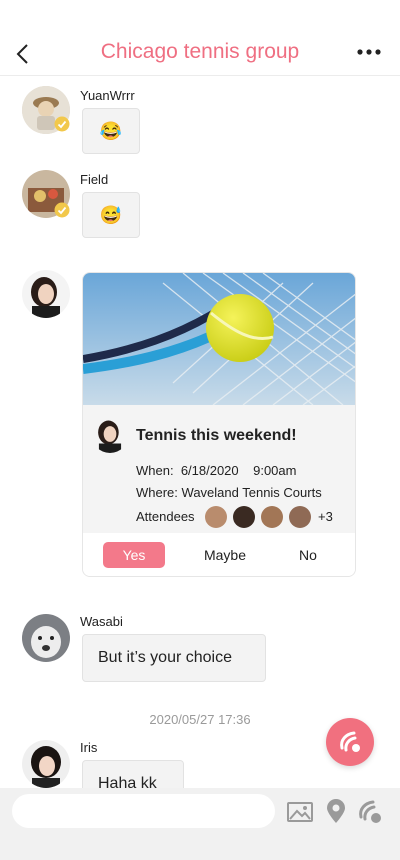 The image size is (400, 860). Describe the element at coordinates (111, 215) in the screenshot. I see `message-bubble: 😅` at that location.